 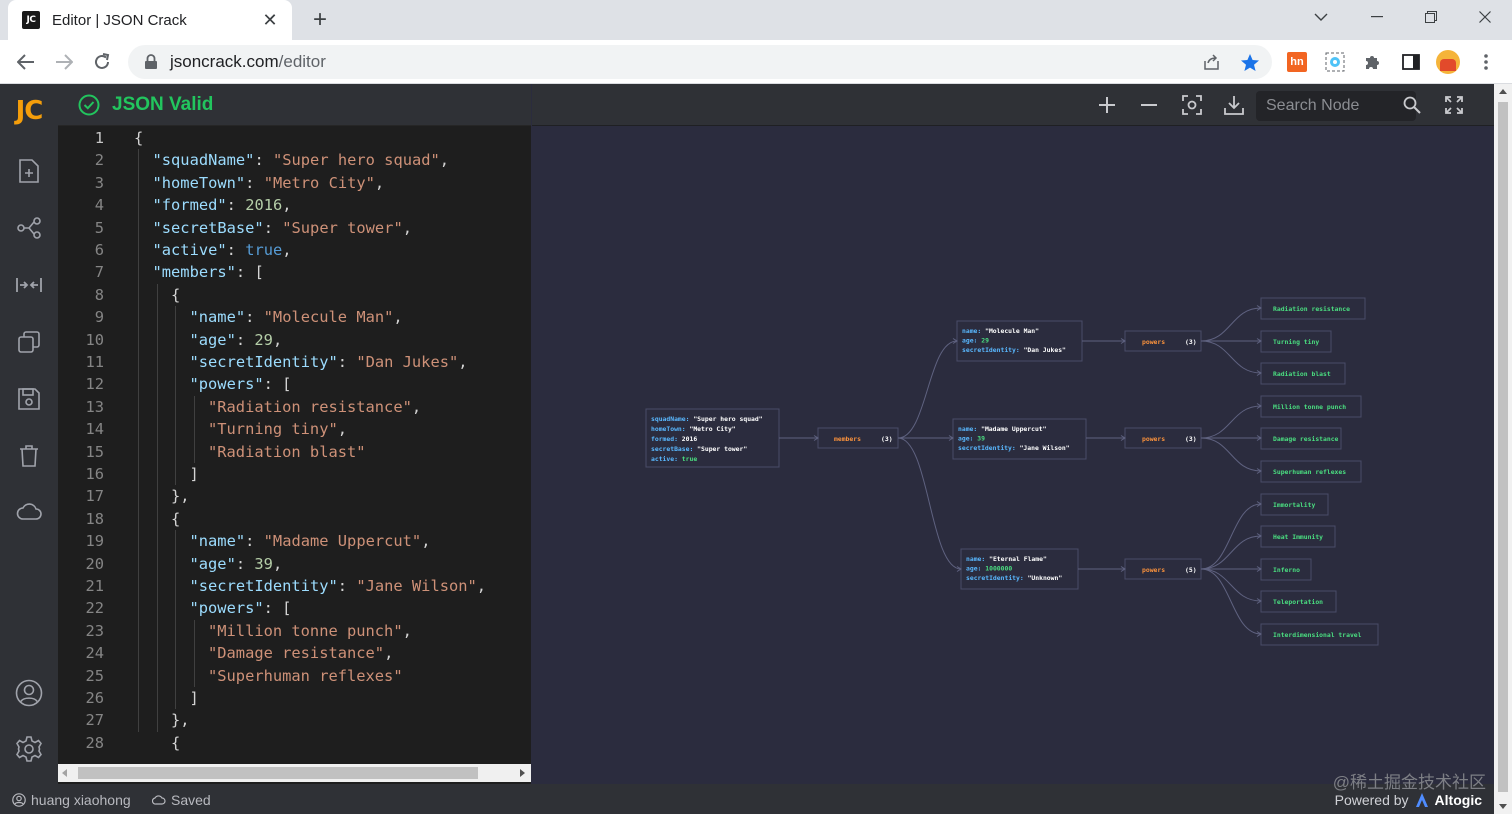 I want to click on code-text: "name": "Molecule Man",, so click(x=296, y=317).